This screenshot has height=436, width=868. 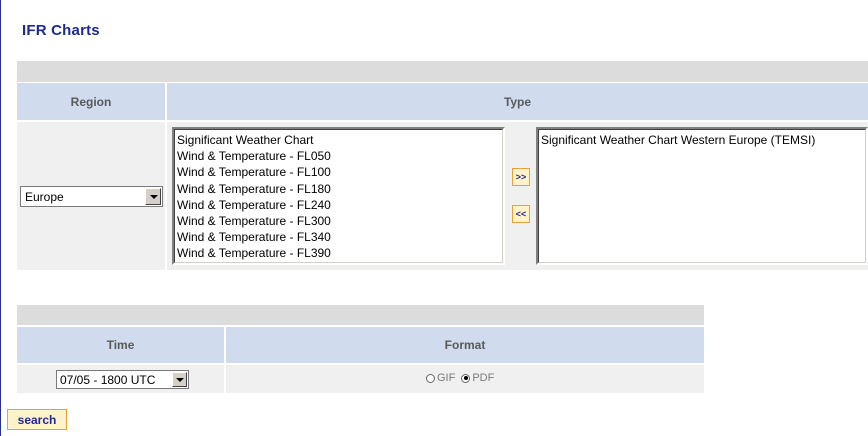 I want to click on add-type-button: >>, so click(x=521, y=177).